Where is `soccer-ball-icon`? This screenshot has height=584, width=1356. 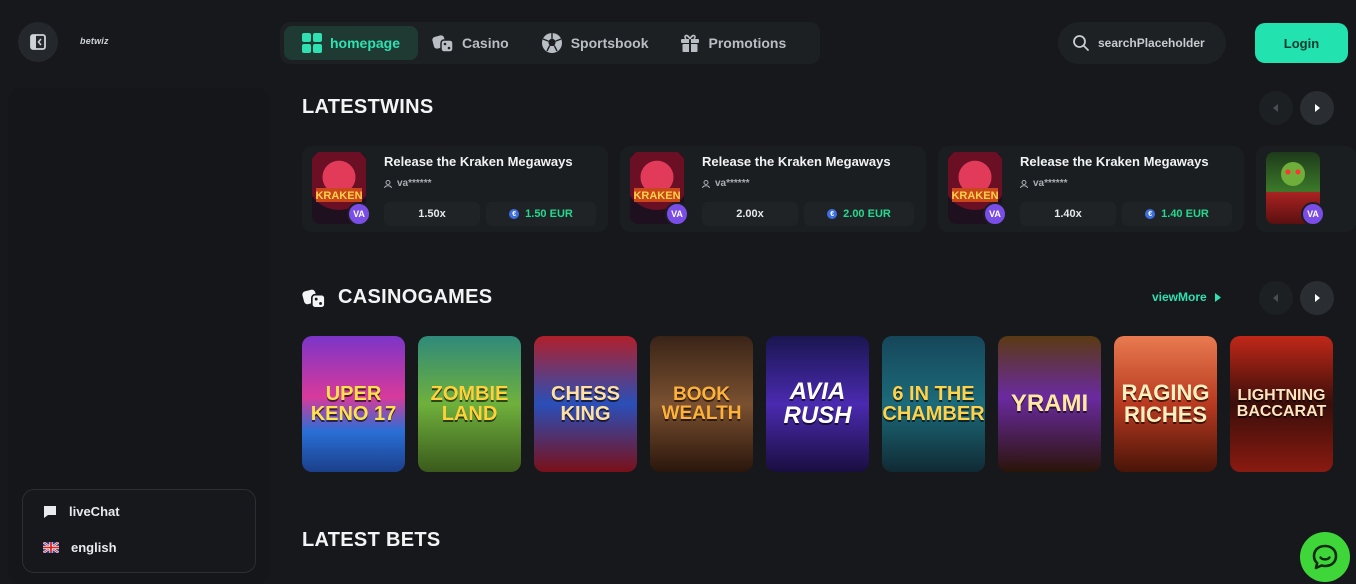 soccer-ball-icon is located at coordinates (551, 43).